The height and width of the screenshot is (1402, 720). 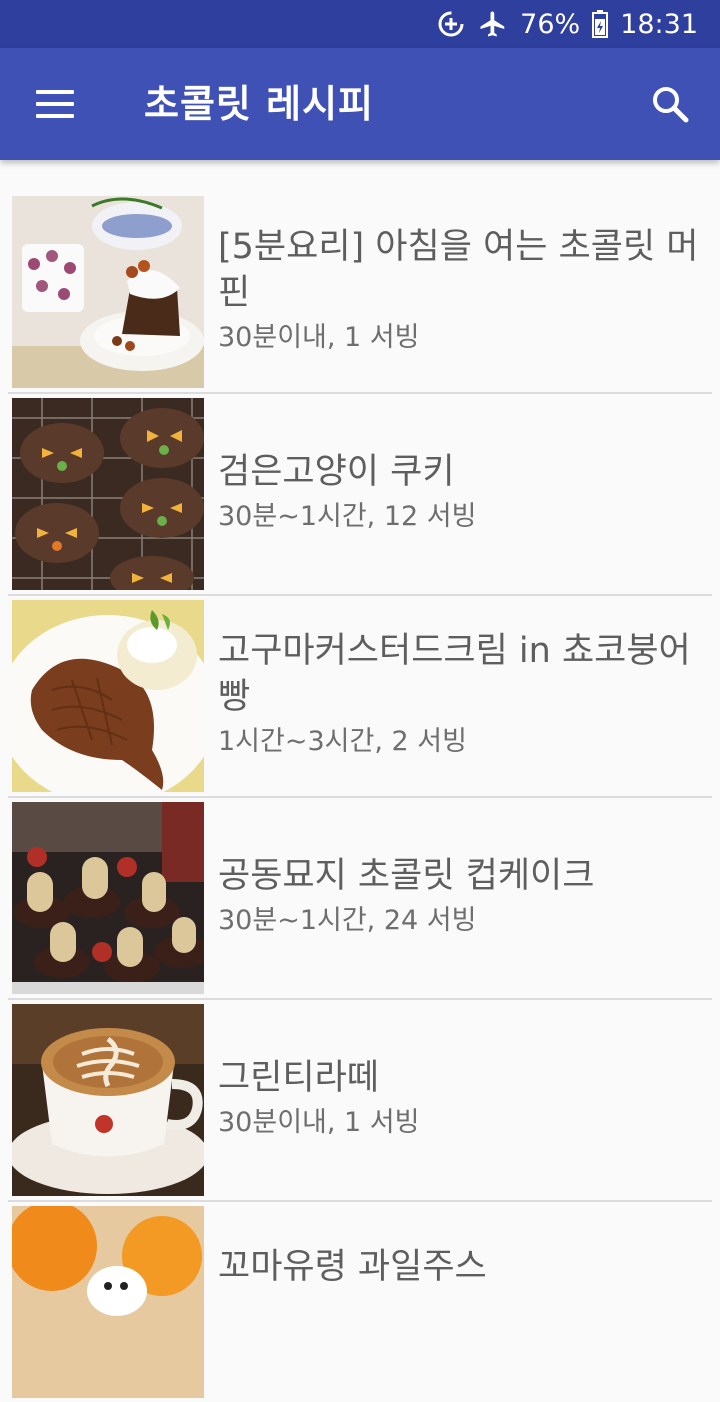 I want to click on recipe-title: 그린티라떼, so click(x=299, y=1078).